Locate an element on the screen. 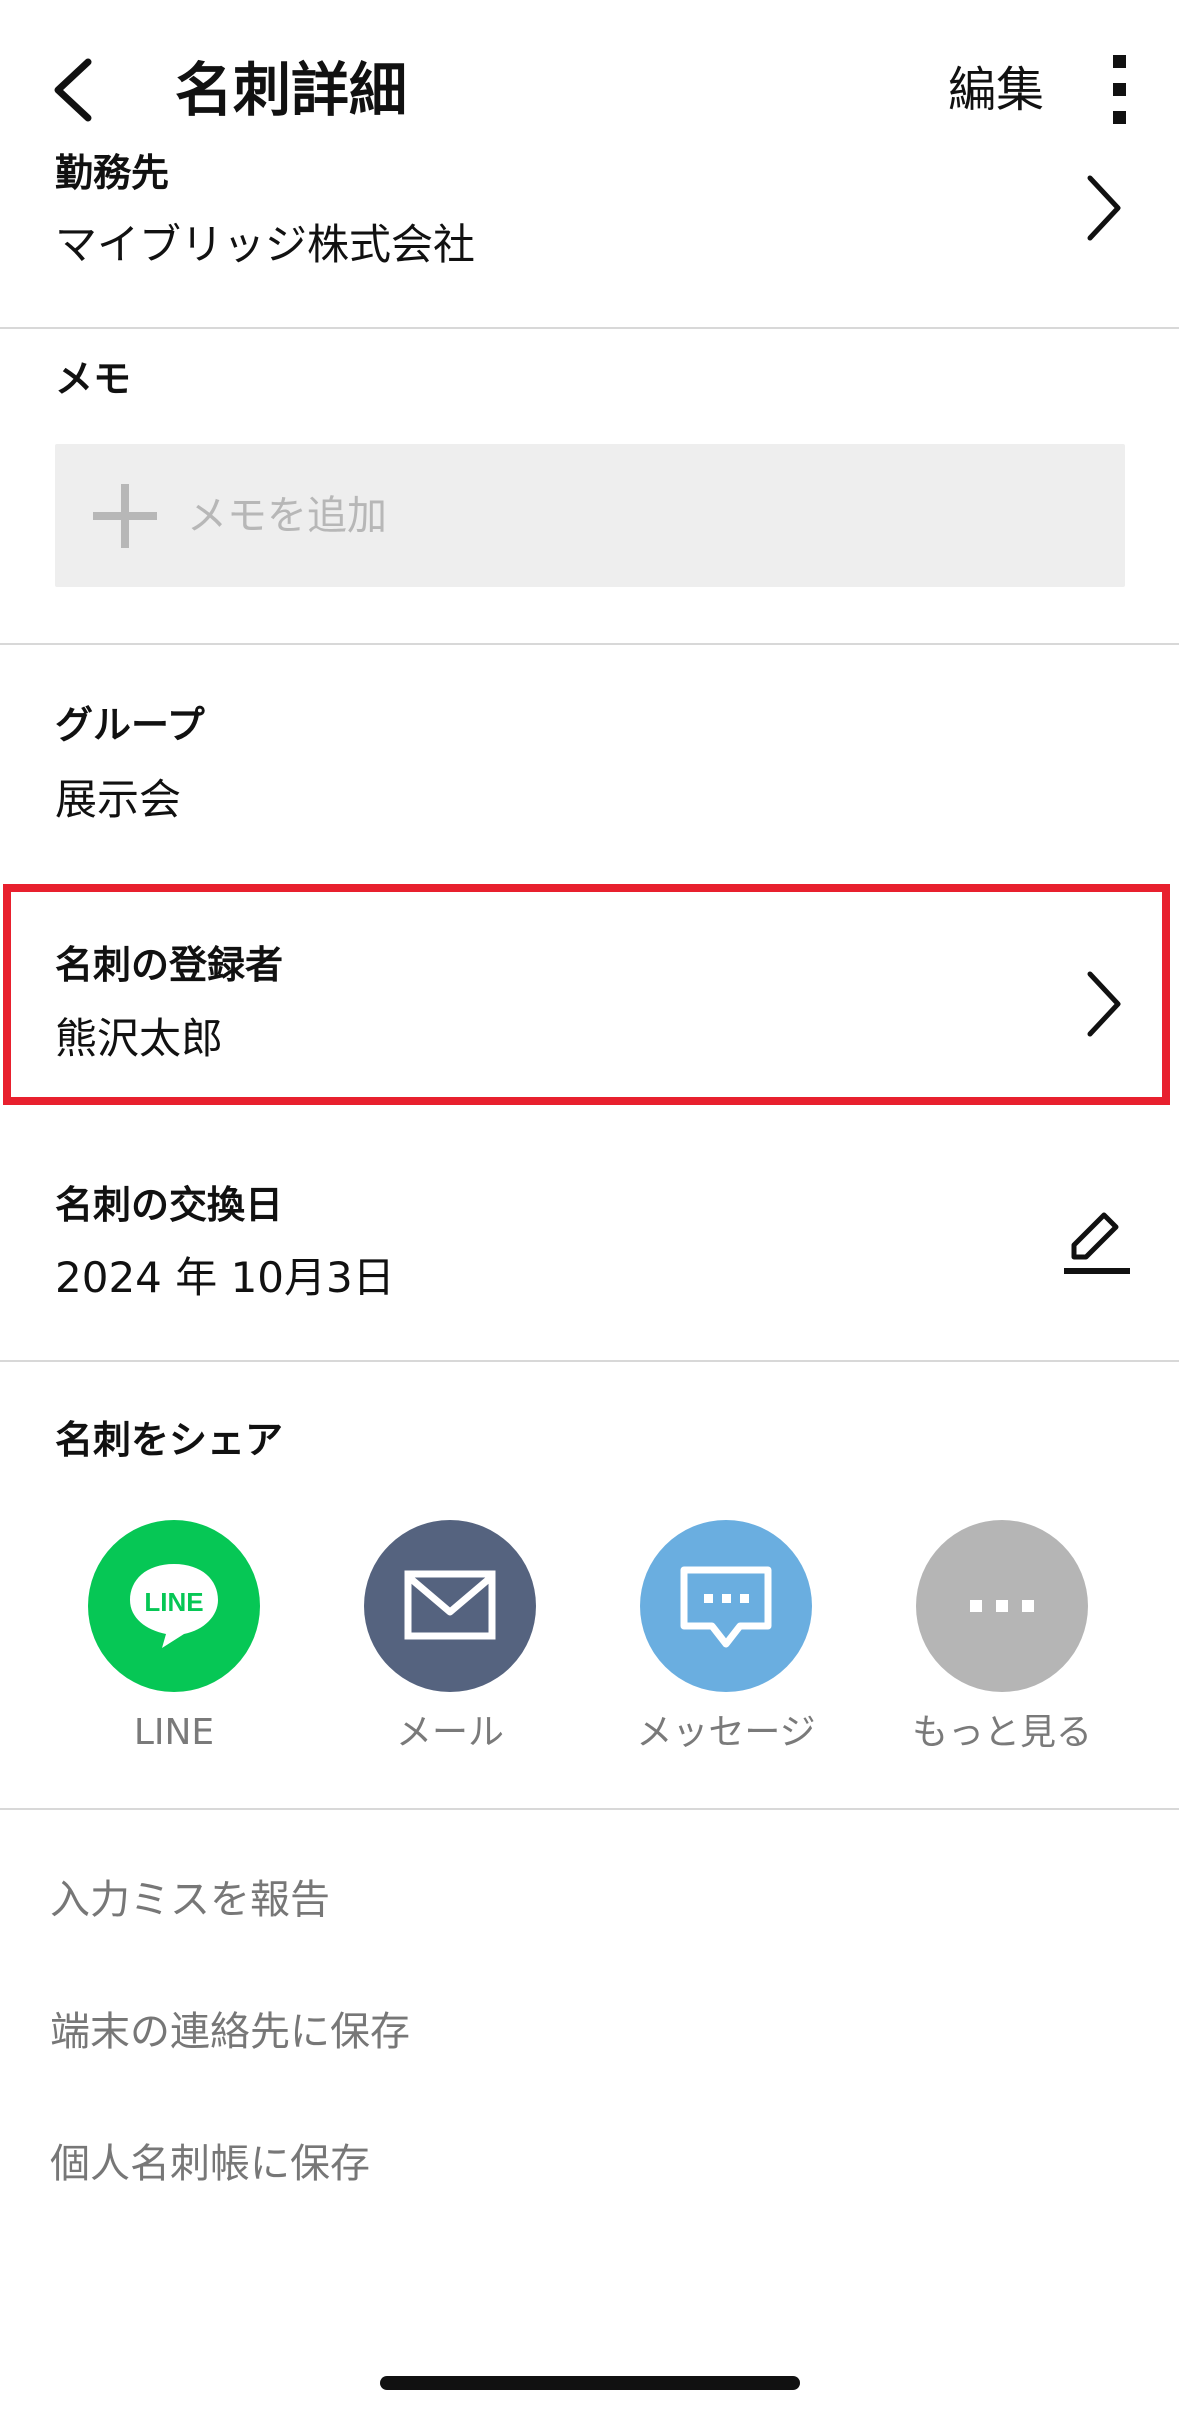 This screenshot has height=2418, width=1179. line-badge-text: LINE is located at coordinates (173, 1602).